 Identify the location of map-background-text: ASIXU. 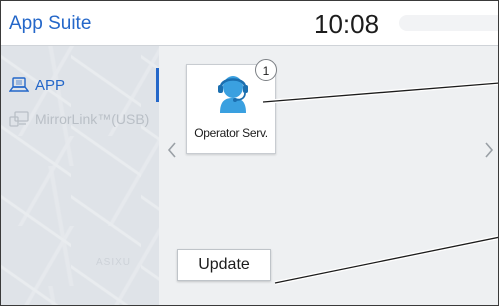
(114, 262).